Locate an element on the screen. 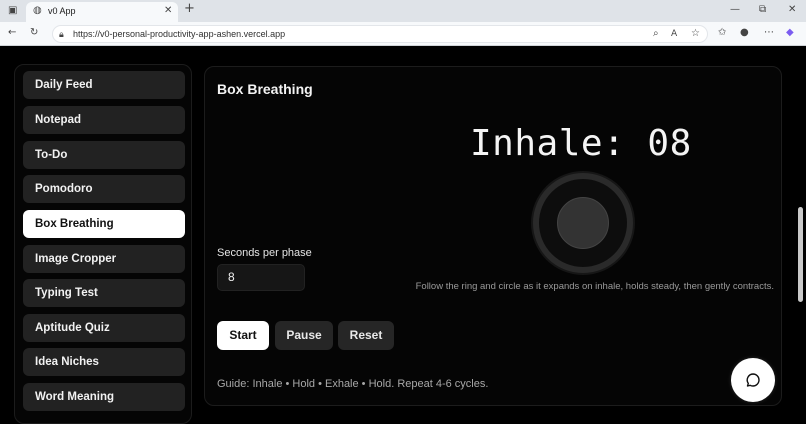 The height and width of the screenshot is (424, 806). zoom-icon: ⌕ is located at coordinates (656, 34).